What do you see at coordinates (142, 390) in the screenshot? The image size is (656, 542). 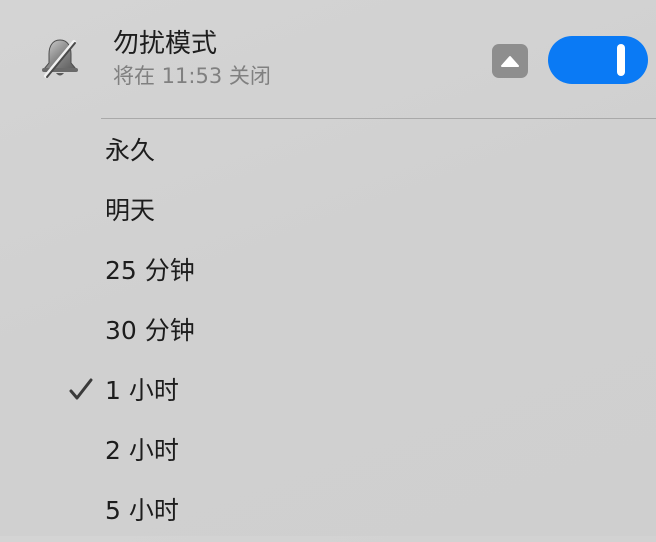 I see `menu-item-label: 1 小时` at bounding box center [142, 390].